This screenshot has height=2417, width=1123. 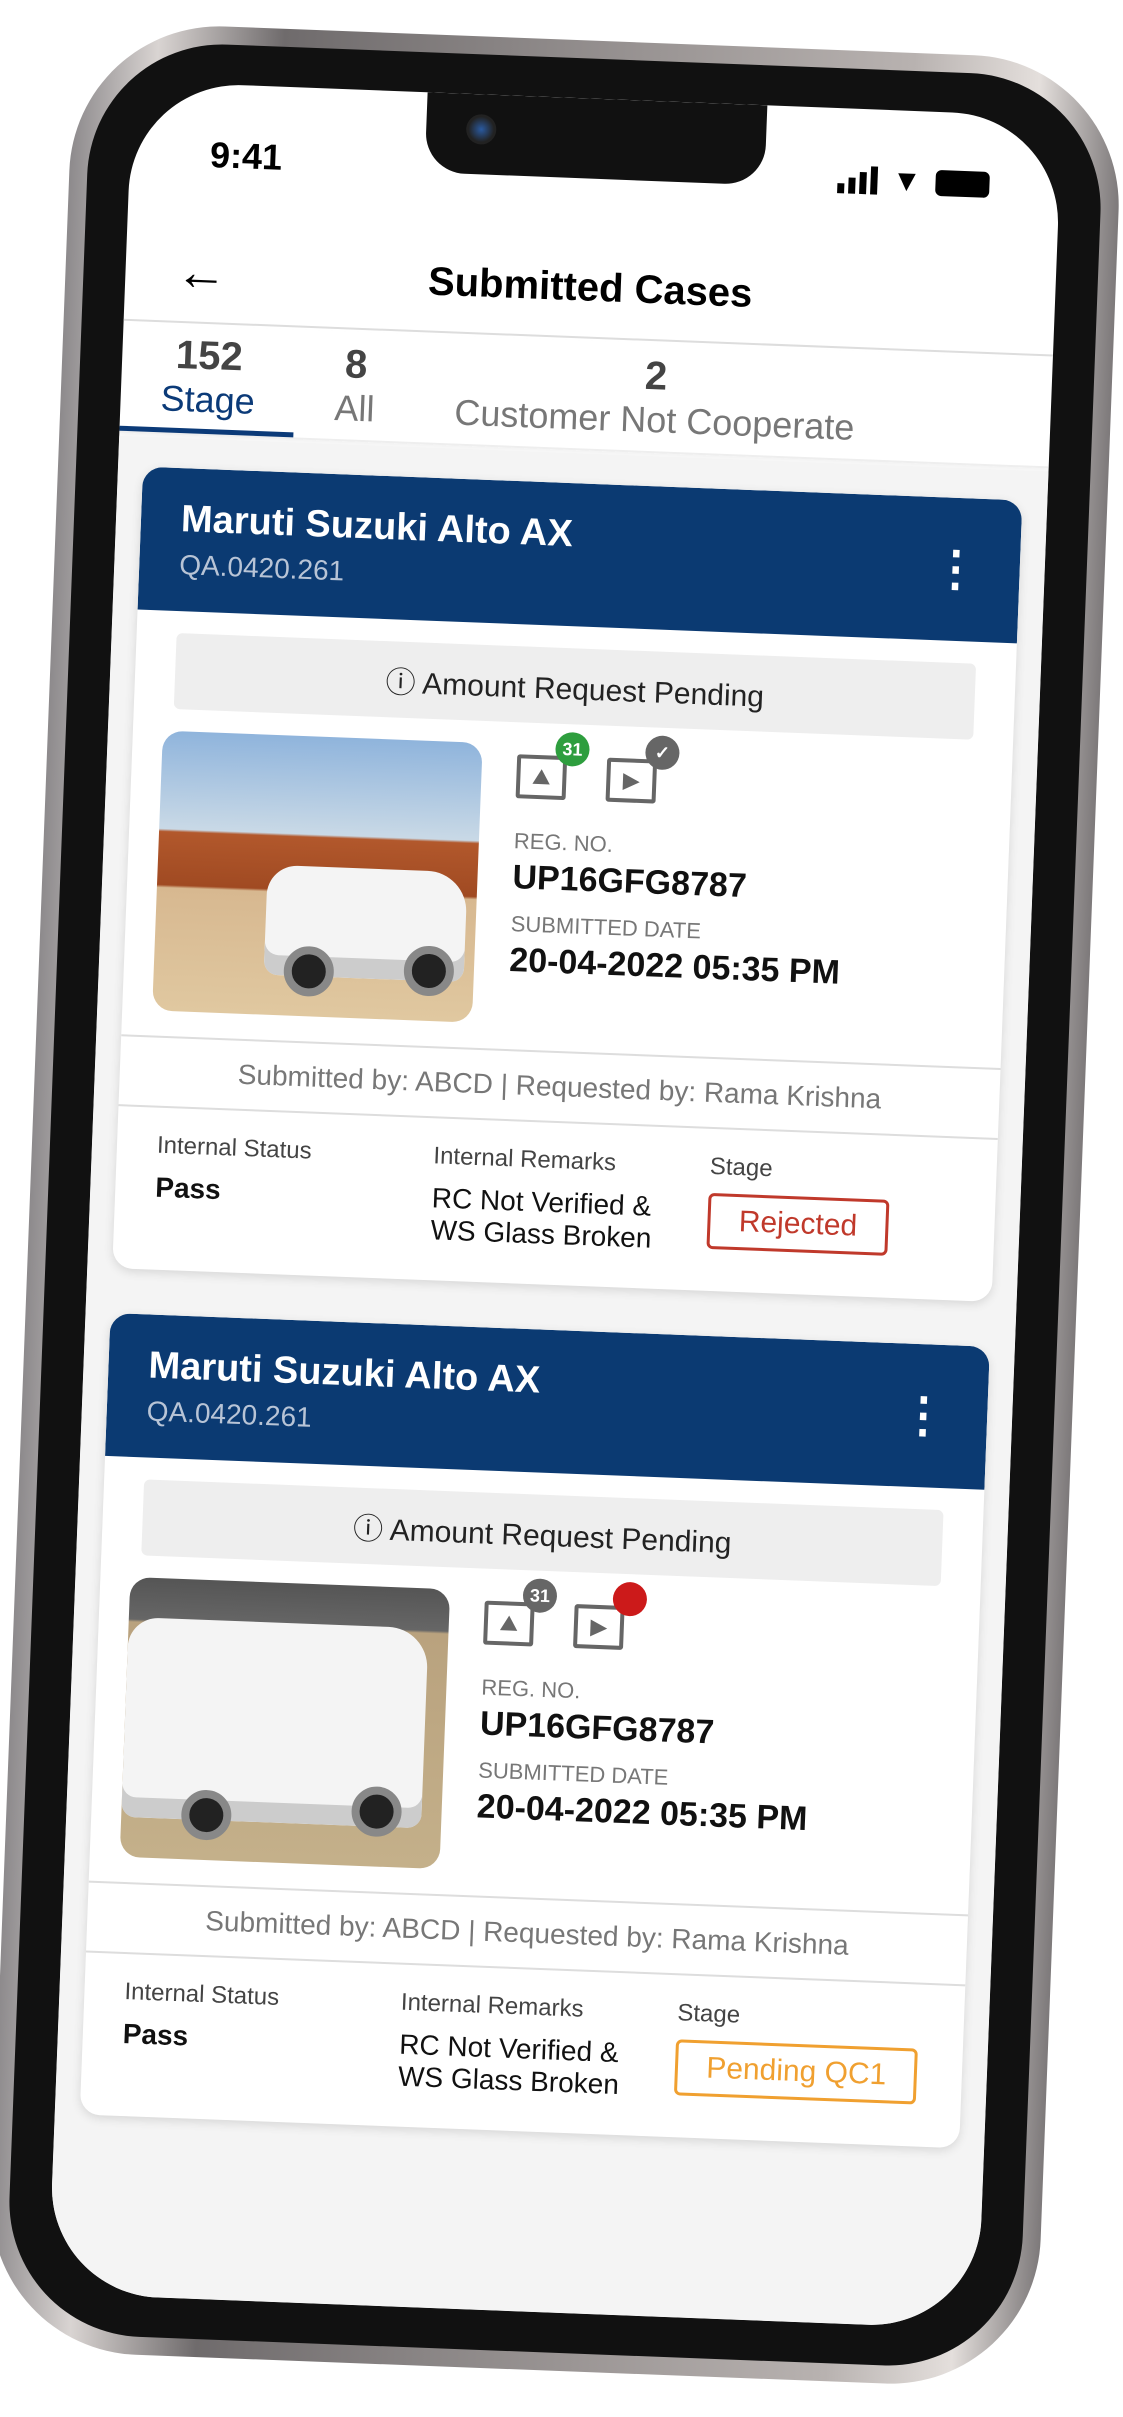 I want to click on status-time: 9:41, so click(x=246, y=155).